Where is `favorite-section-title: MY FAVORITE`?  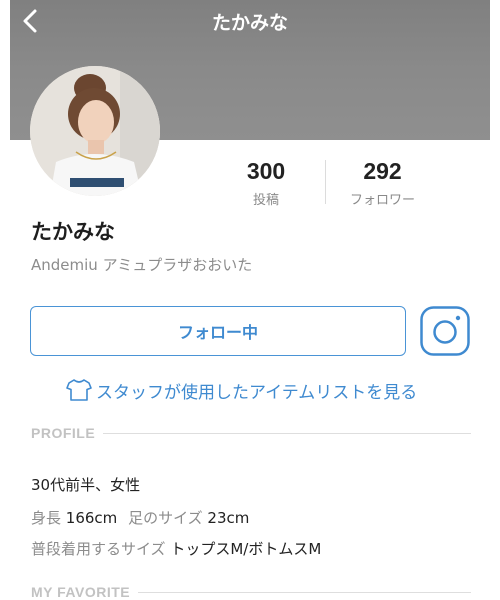 favorite-section-title: MY FAVORITE is located at coordinates (81, 592).